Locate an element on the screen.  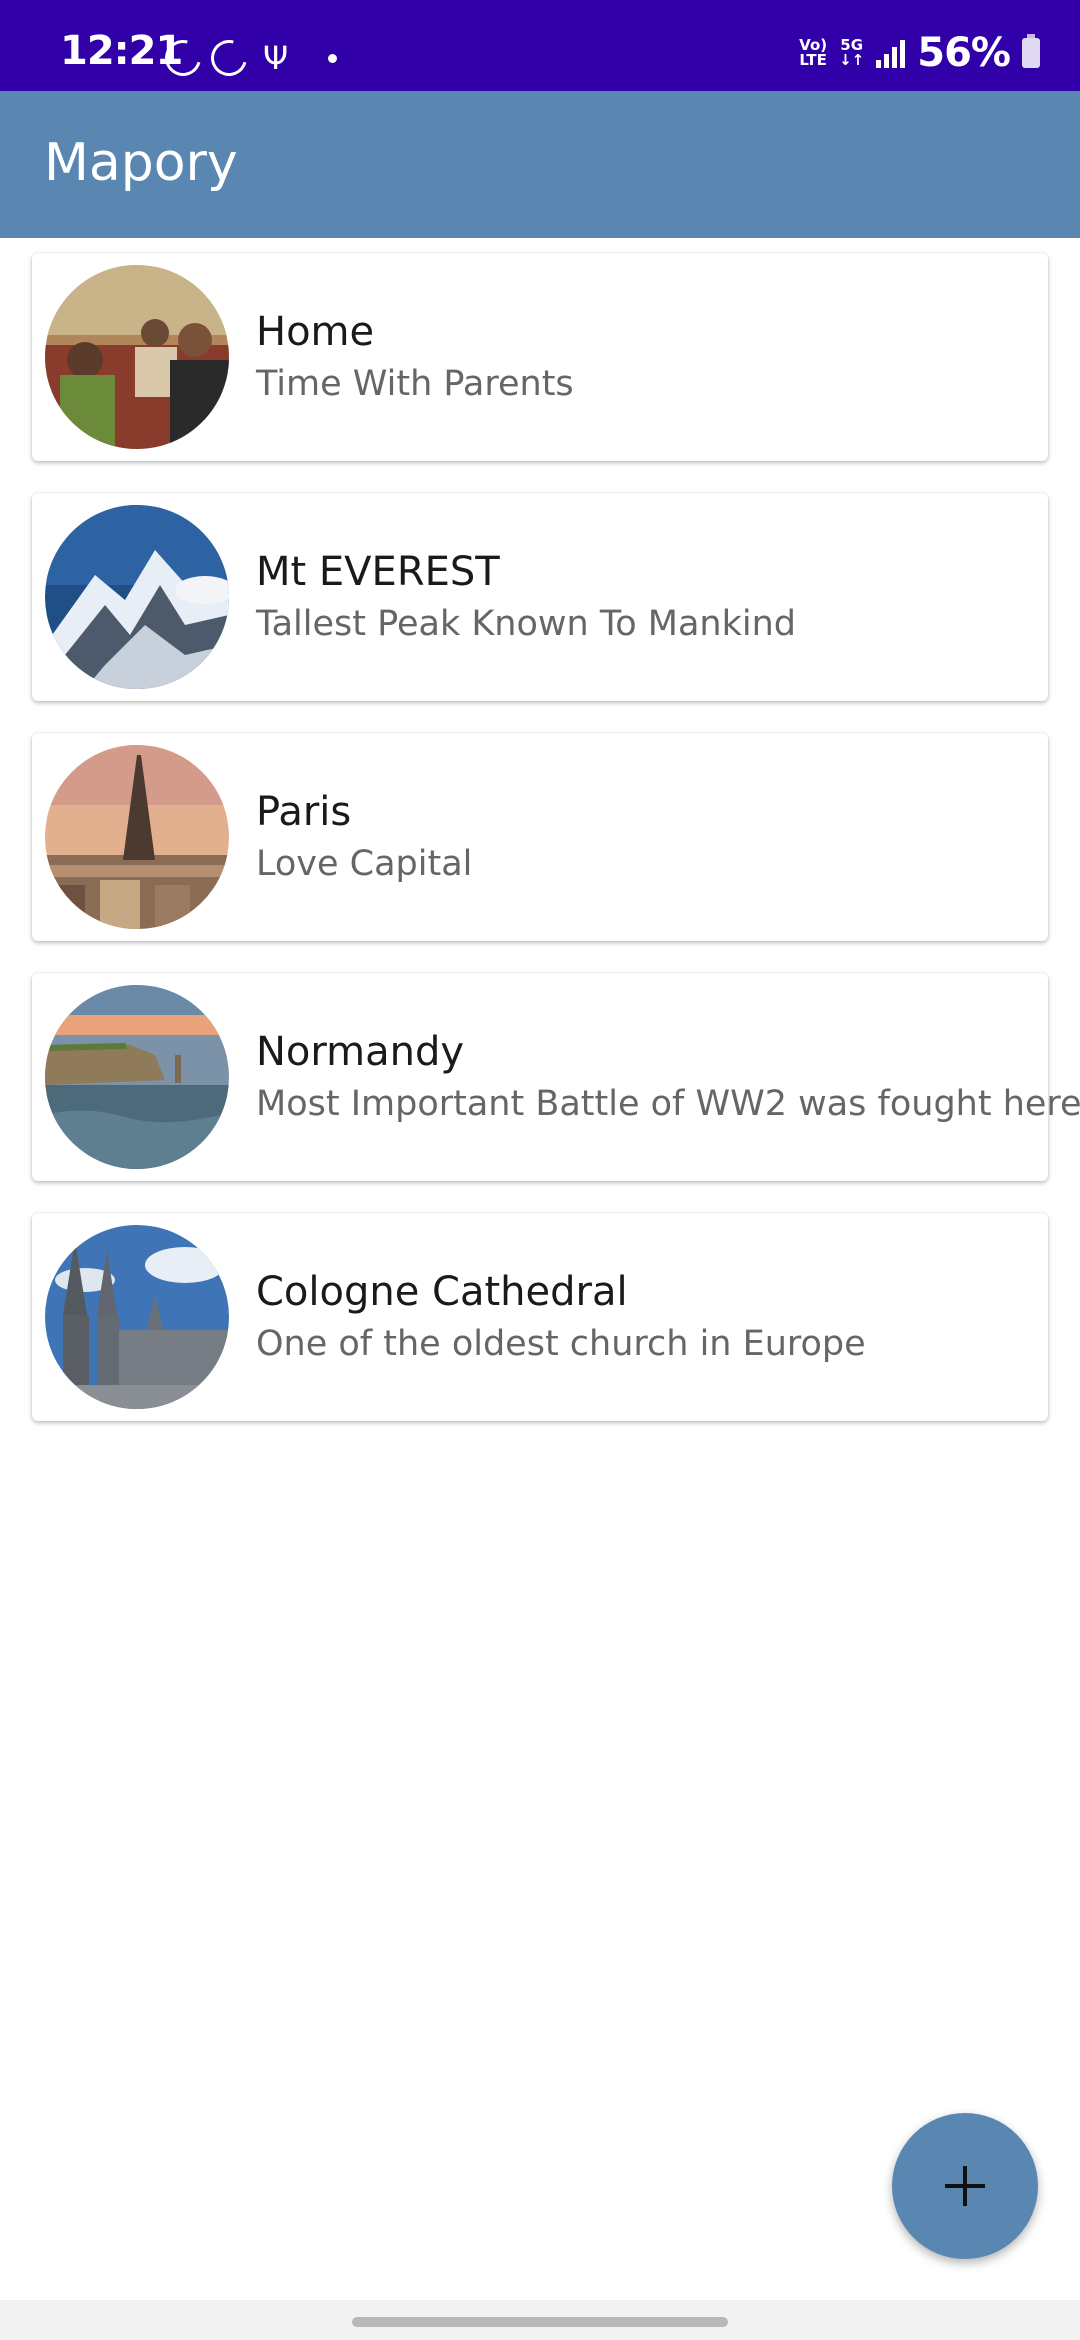
status-left-icons: Ψ is located at coordinates (248, 58).